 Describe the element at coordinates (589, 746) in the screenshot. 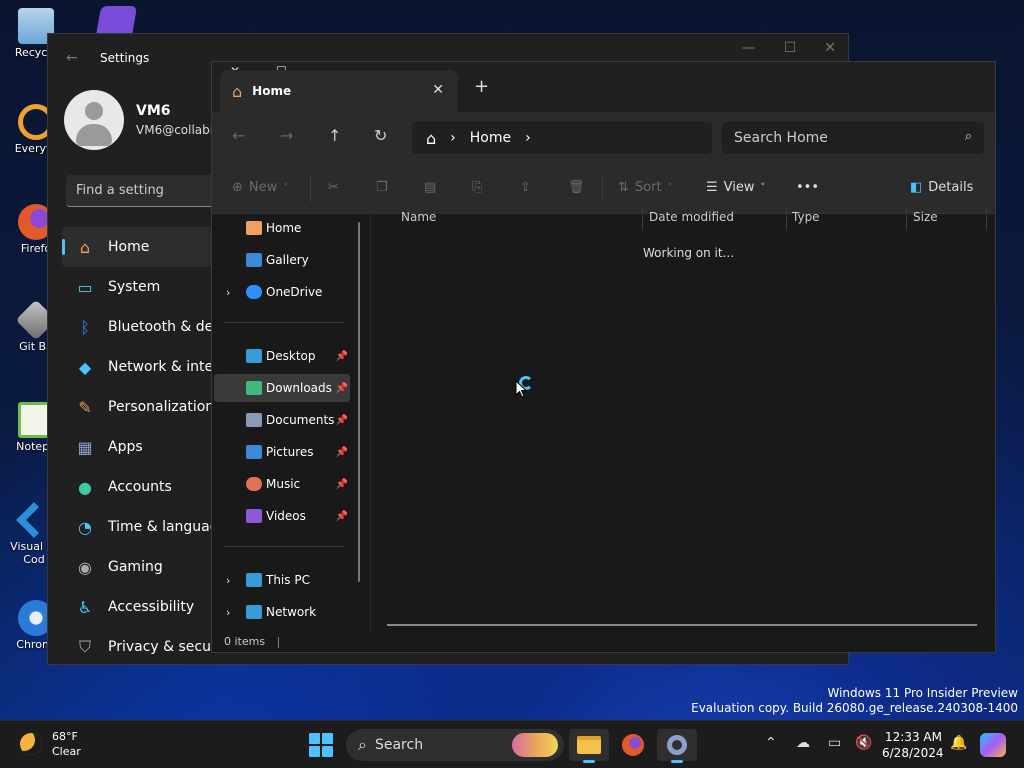

I see `taskbar-file-explorer` at that location.